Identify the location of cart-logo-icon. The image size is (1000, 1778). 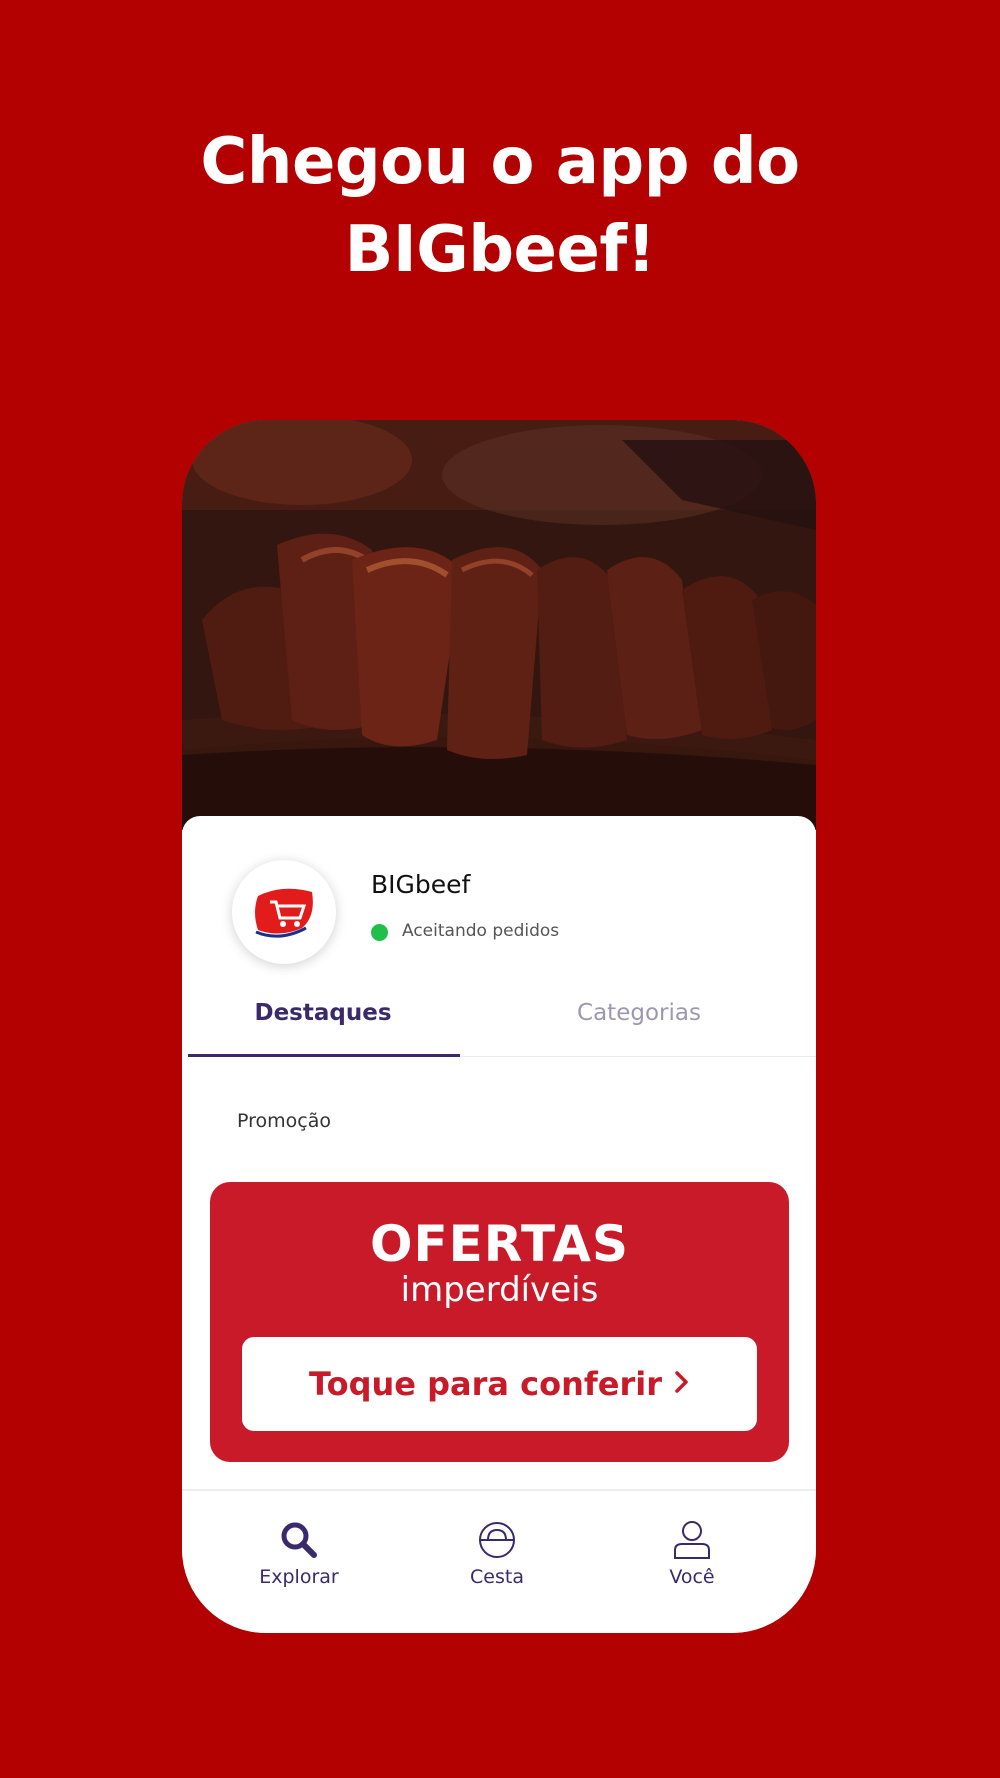
(284, 913).